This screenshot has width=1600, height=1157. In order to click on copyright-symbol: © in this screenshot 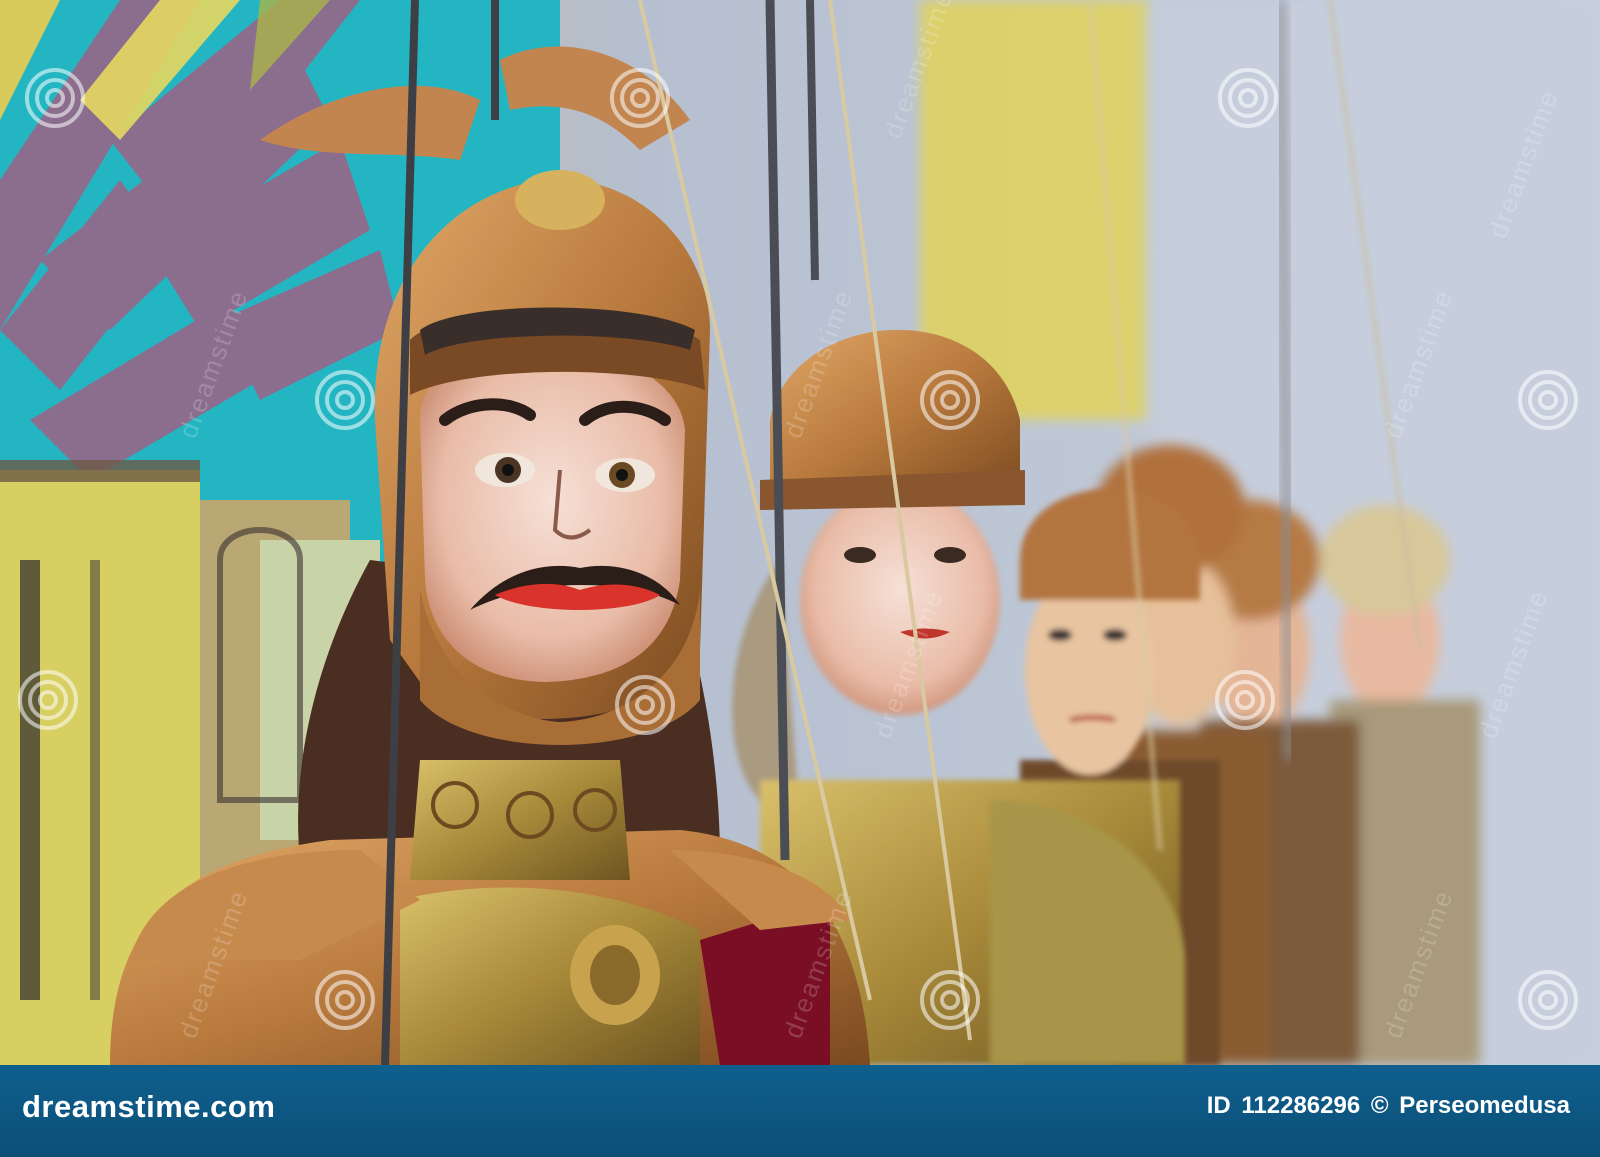, I will do `click(1379, 1105)`.